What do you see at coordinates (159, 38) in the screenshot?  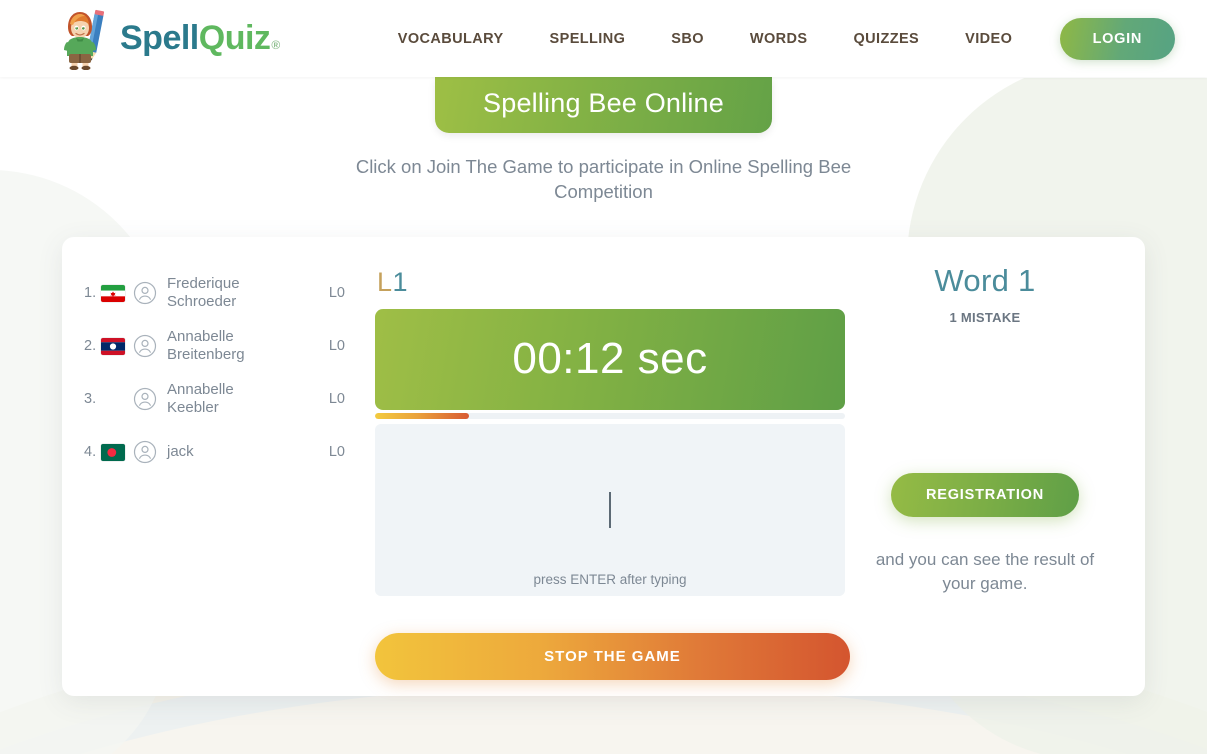 I see `logo-text-spell: Spell` at bounding box center [159, 38].